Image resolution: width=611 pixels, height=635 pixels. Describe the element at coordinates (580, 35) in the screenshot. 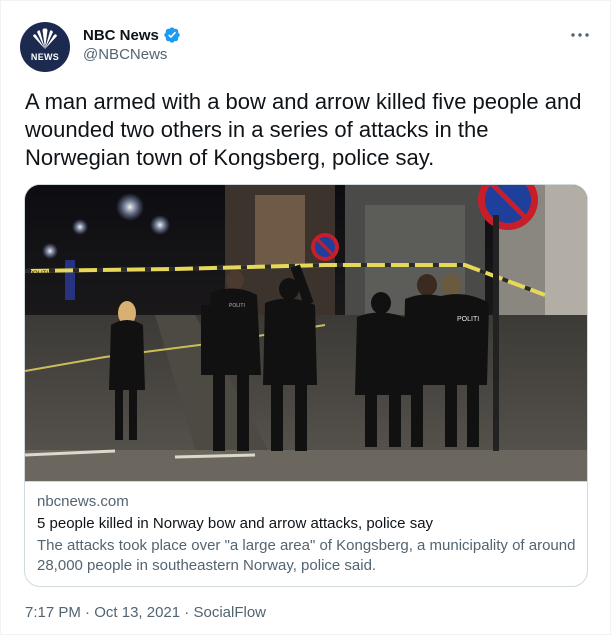

I see `more-options-icon` at that location.